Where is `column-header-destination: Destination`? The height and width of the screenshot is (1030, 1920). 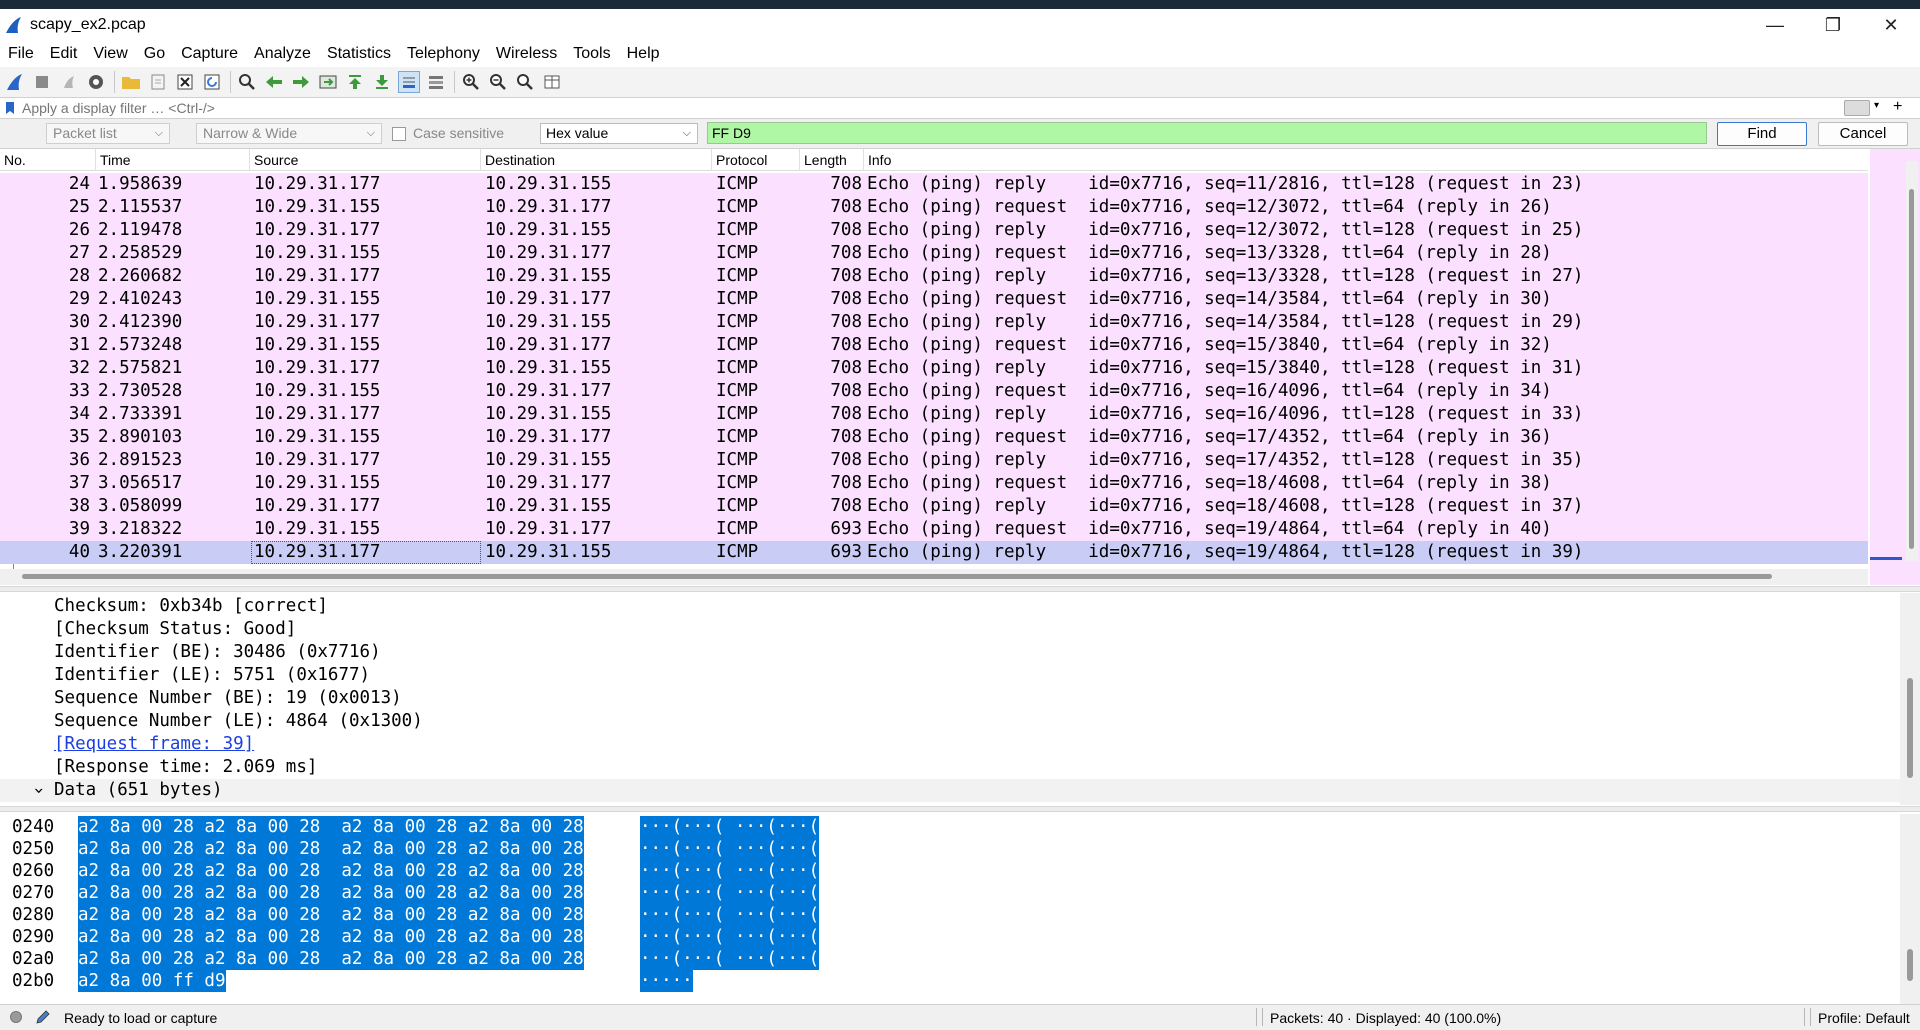 column-header-destination: Destination is located at coordinates (596, 160).